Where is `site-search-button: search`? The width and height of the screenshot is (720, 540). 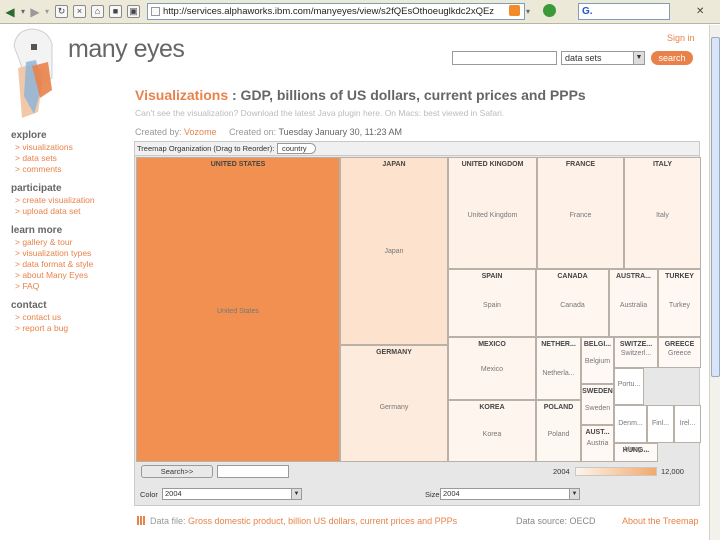 site-search-button: search is located at coordinates (672, 58).